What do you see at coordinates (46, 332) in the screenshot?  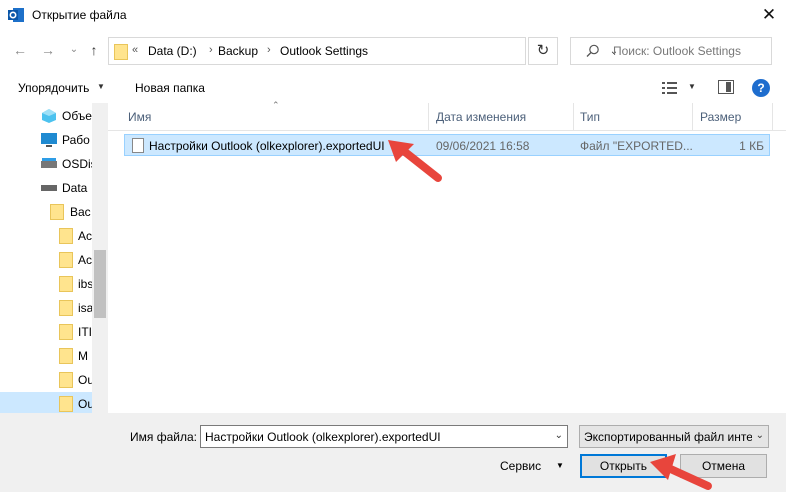 I see `tree-item-folder: ITI` at bounding box center [46, 332].